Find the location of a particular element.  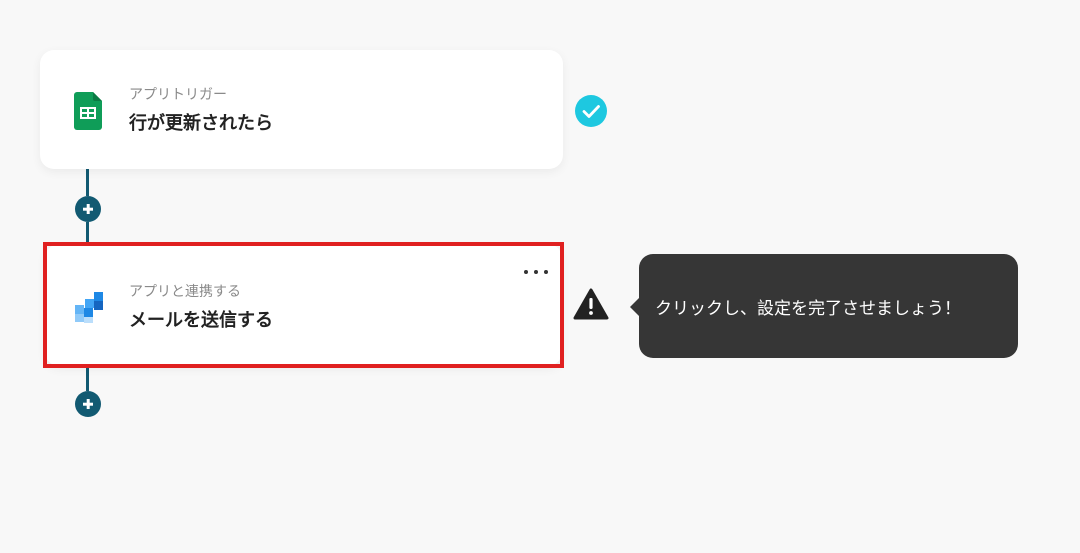

trigger-step-card: アプリトリガー 行が更新されたら is located at coordinates (301, 109).